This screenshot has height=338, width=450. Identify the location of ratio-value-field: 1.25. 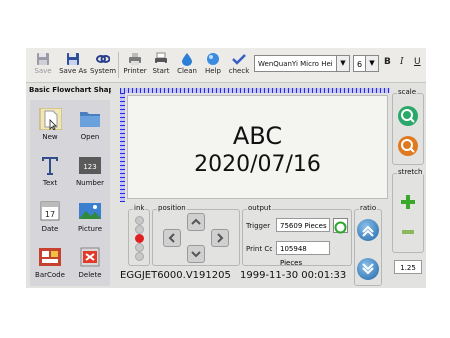
(408, 267).